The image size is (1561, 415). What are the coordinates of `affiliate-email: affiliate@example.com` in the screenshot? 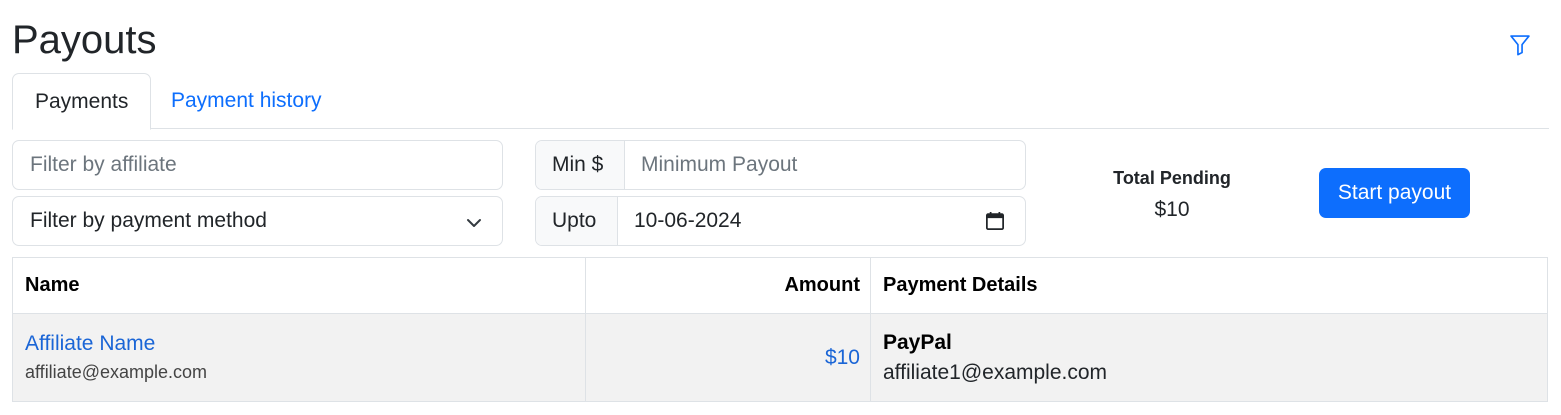 It's located at (116, 372).